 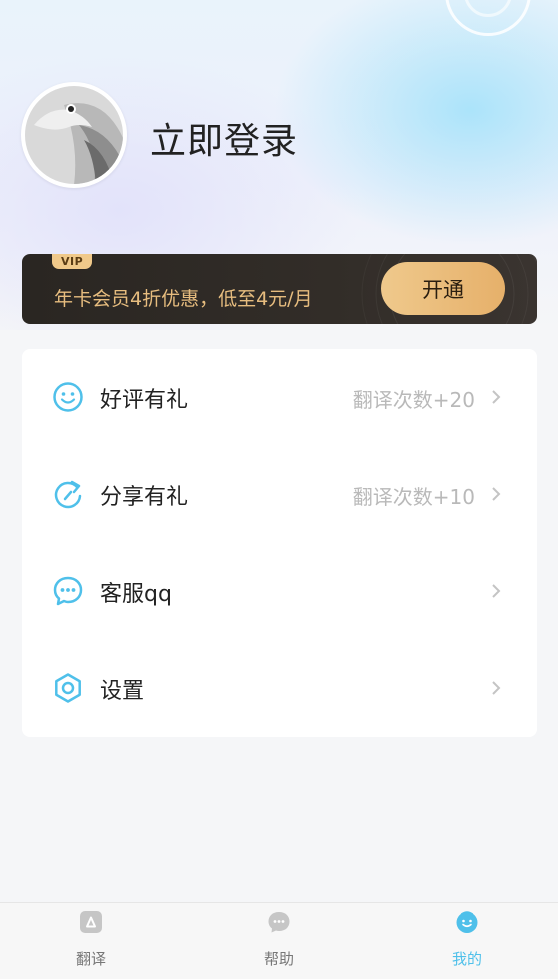 What do you see at coordinates (279, 397) in the screenshot?
I see `menu-item-good-review: 好评有礼 翻译次数+20` at bounding box center [279, 397].